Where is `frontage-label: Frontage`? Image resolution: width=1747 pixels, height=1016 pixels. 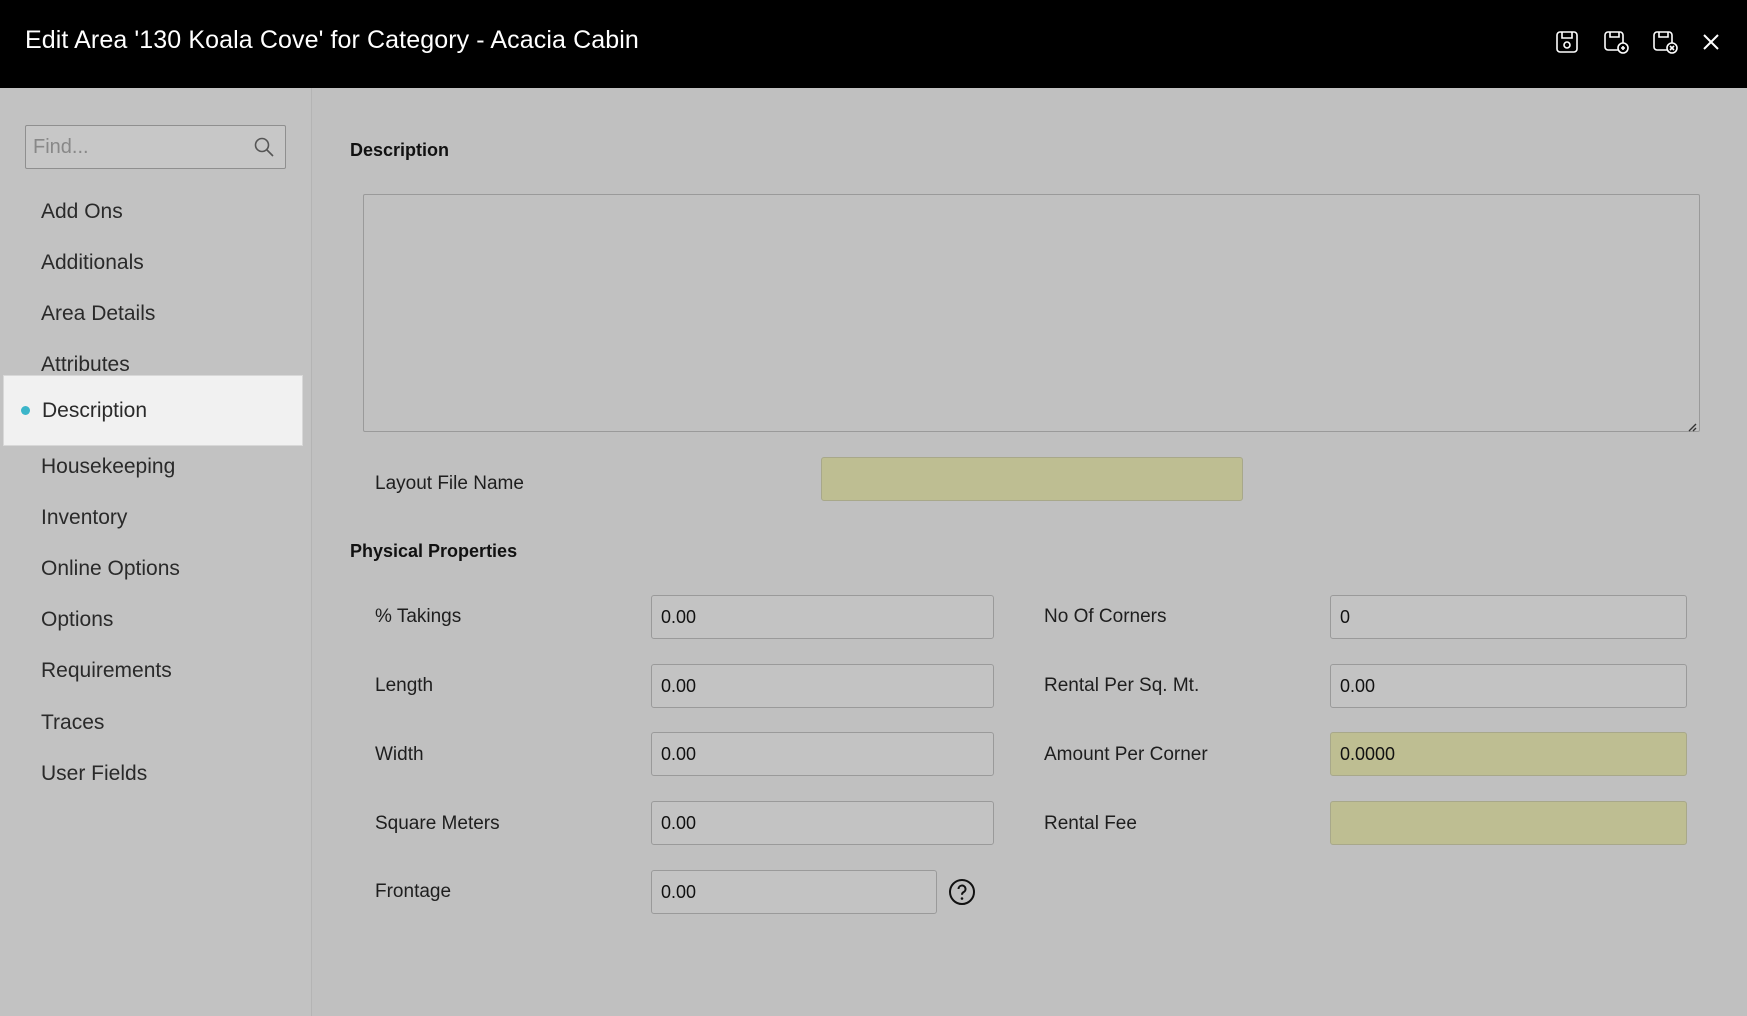
frontage-label: Frontage is located at coordinates (413, 891).